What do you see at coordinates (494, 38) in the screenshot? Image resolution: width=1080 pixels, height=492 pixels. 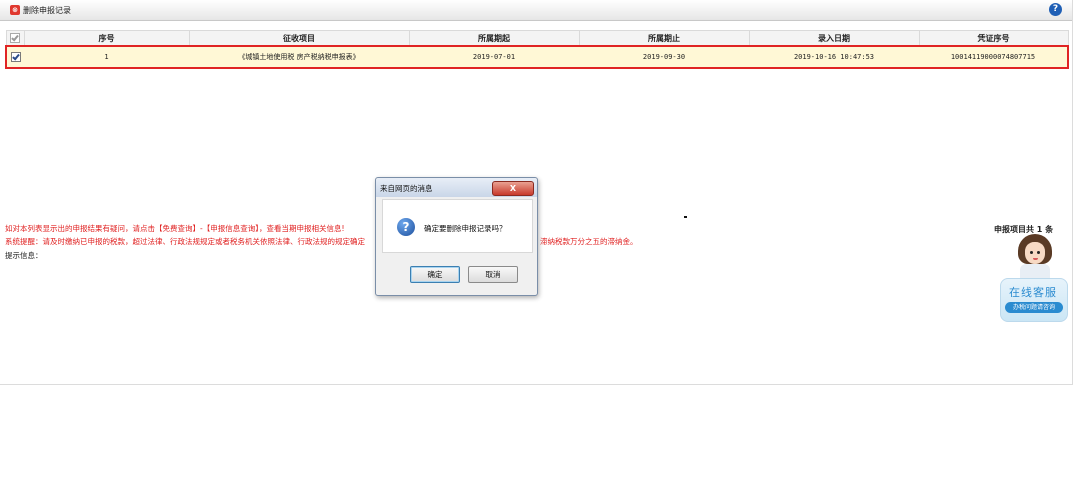 I see `column-header: 所属期起` at bounding box center [494, 38].